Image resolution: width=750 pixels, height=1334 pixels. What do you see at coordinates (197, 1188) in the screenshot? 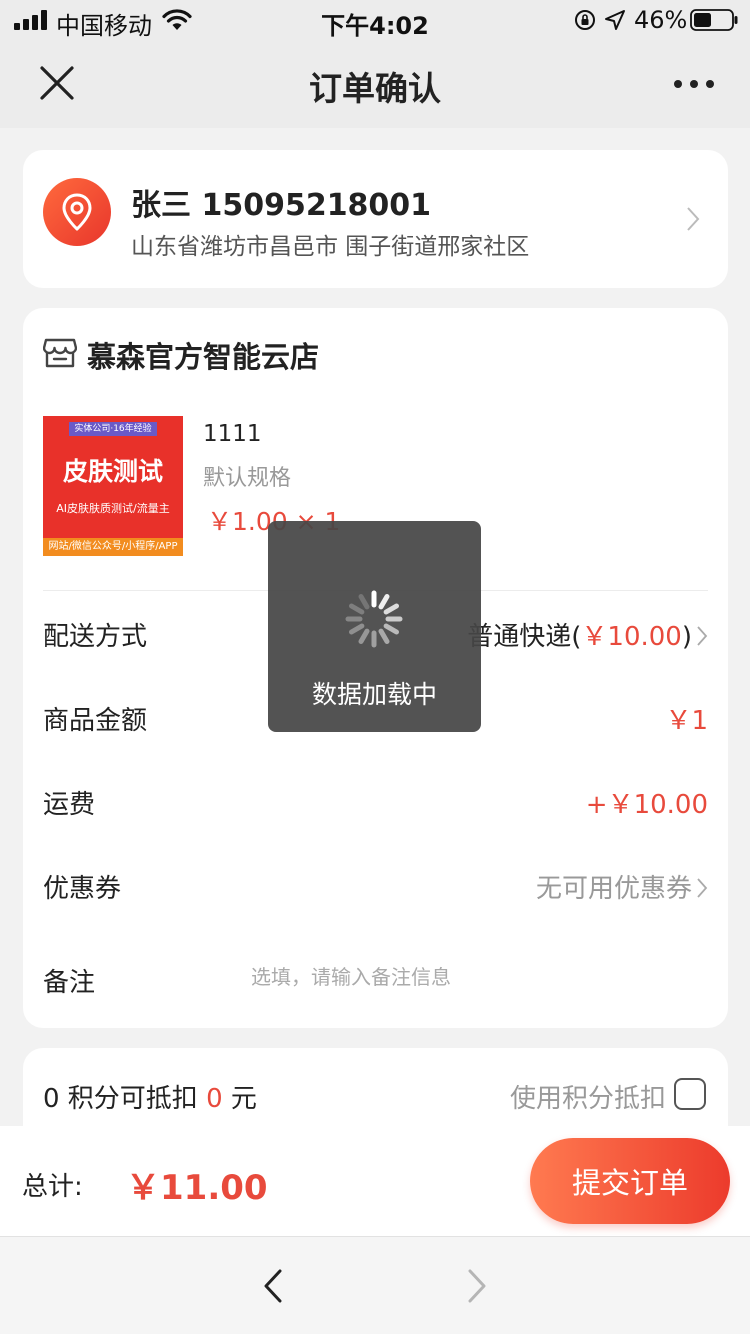
I see `total-value: ￥11.00` at bounding box center [197, 1188].